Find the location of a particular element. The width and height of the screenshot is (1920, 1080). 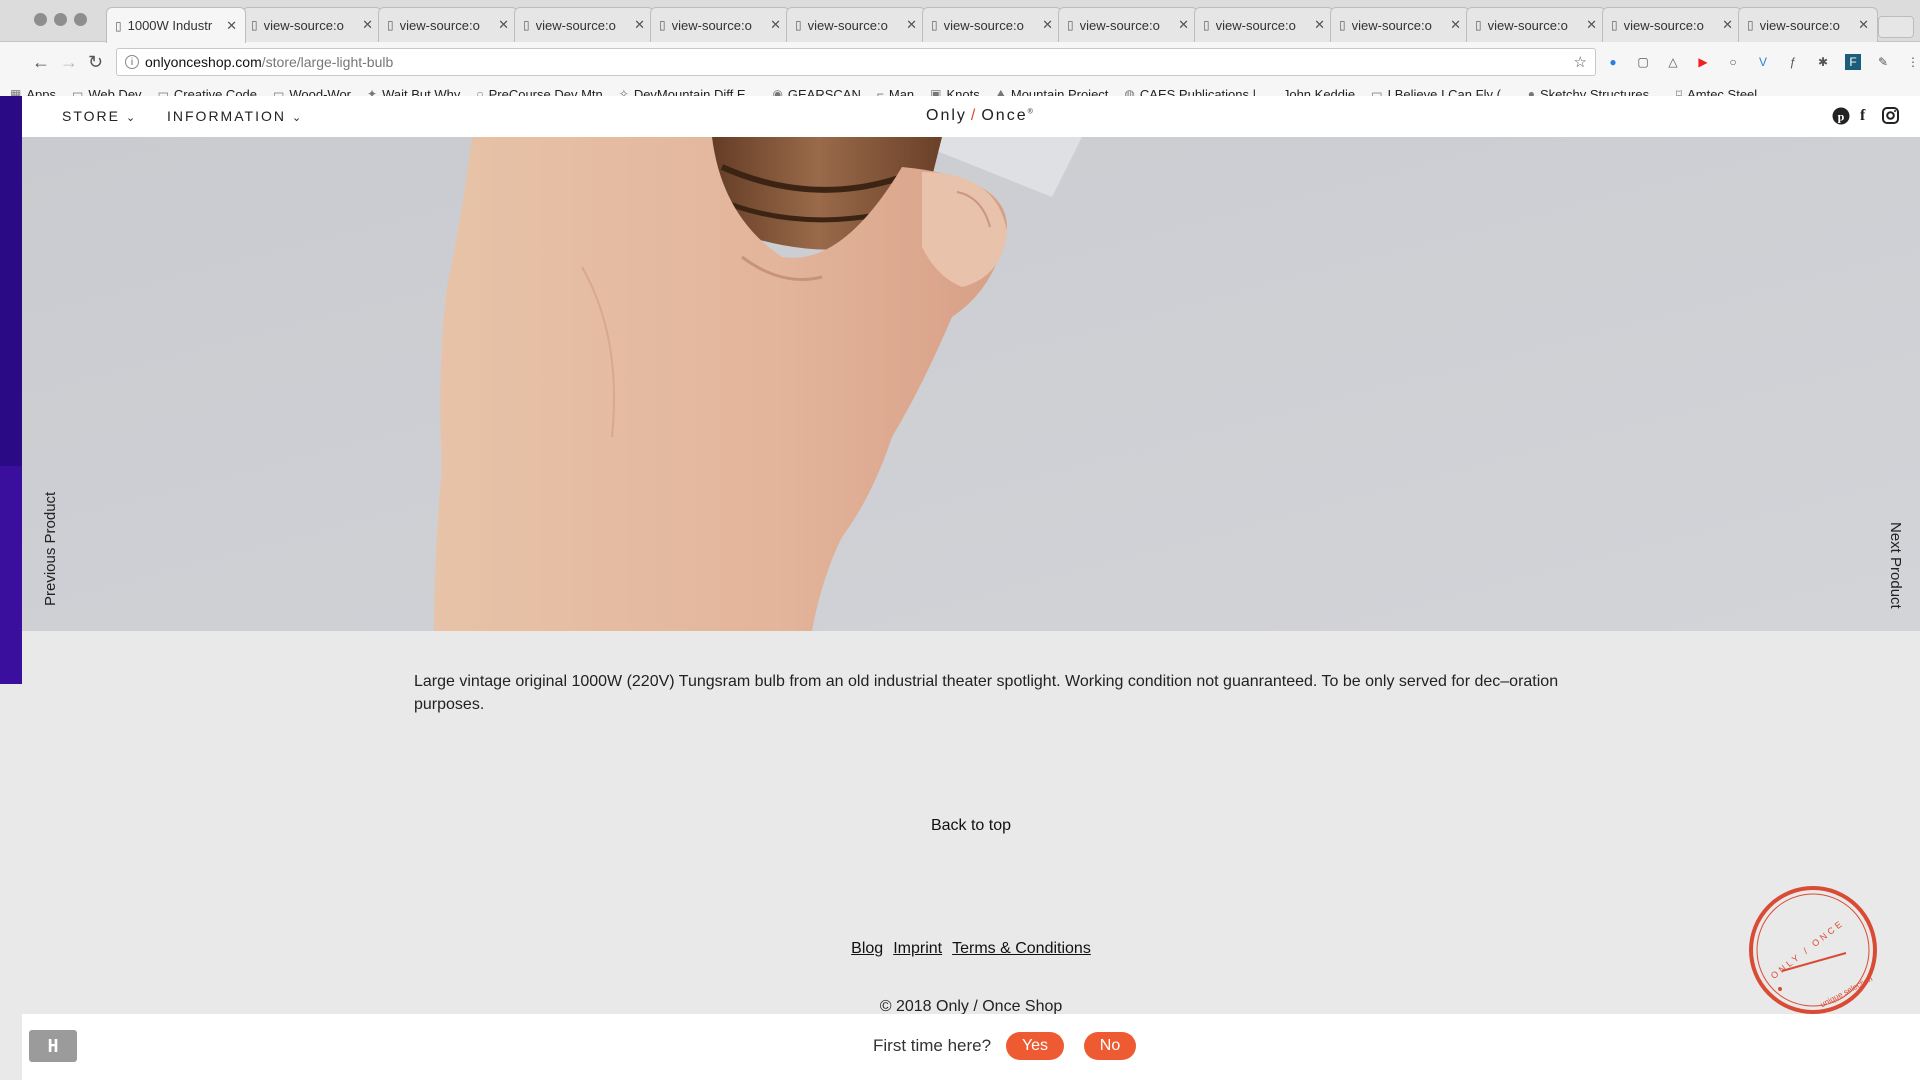

pinterest-icon: p is located at coordinates (1841, 118).